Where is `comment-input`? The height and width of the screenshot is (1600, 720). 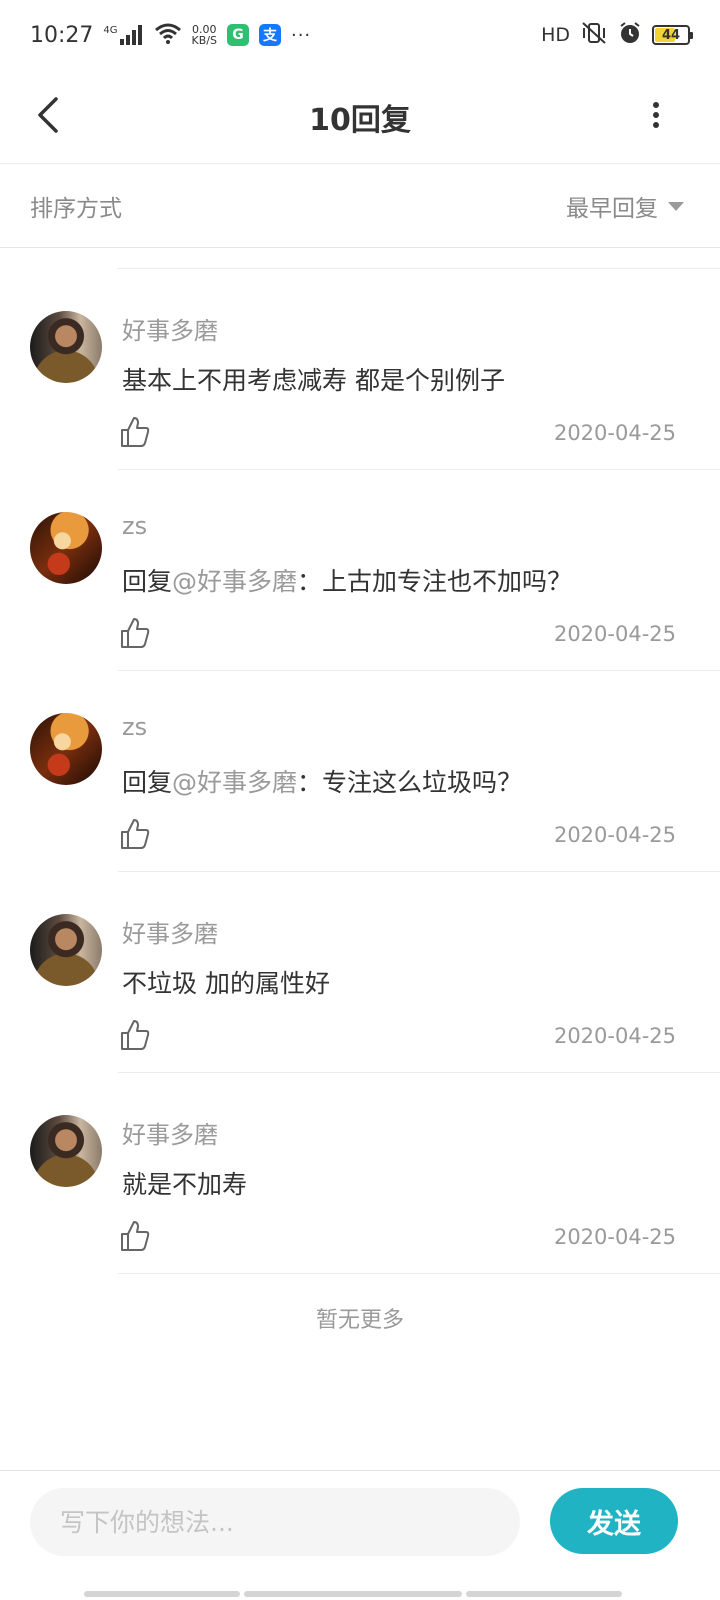
comment-input is located at coordinates (275, 1522).